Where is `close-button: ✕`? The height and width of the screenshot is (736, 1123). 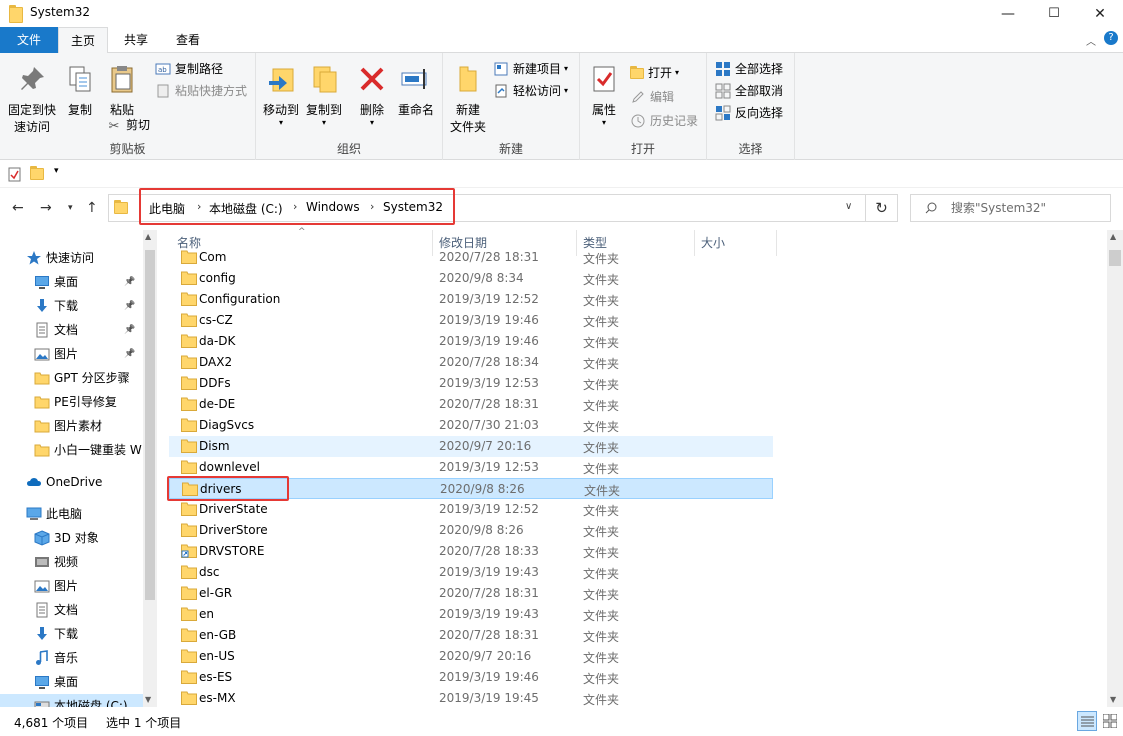
close-button: ✕ is located at coordinates (1100, 13).